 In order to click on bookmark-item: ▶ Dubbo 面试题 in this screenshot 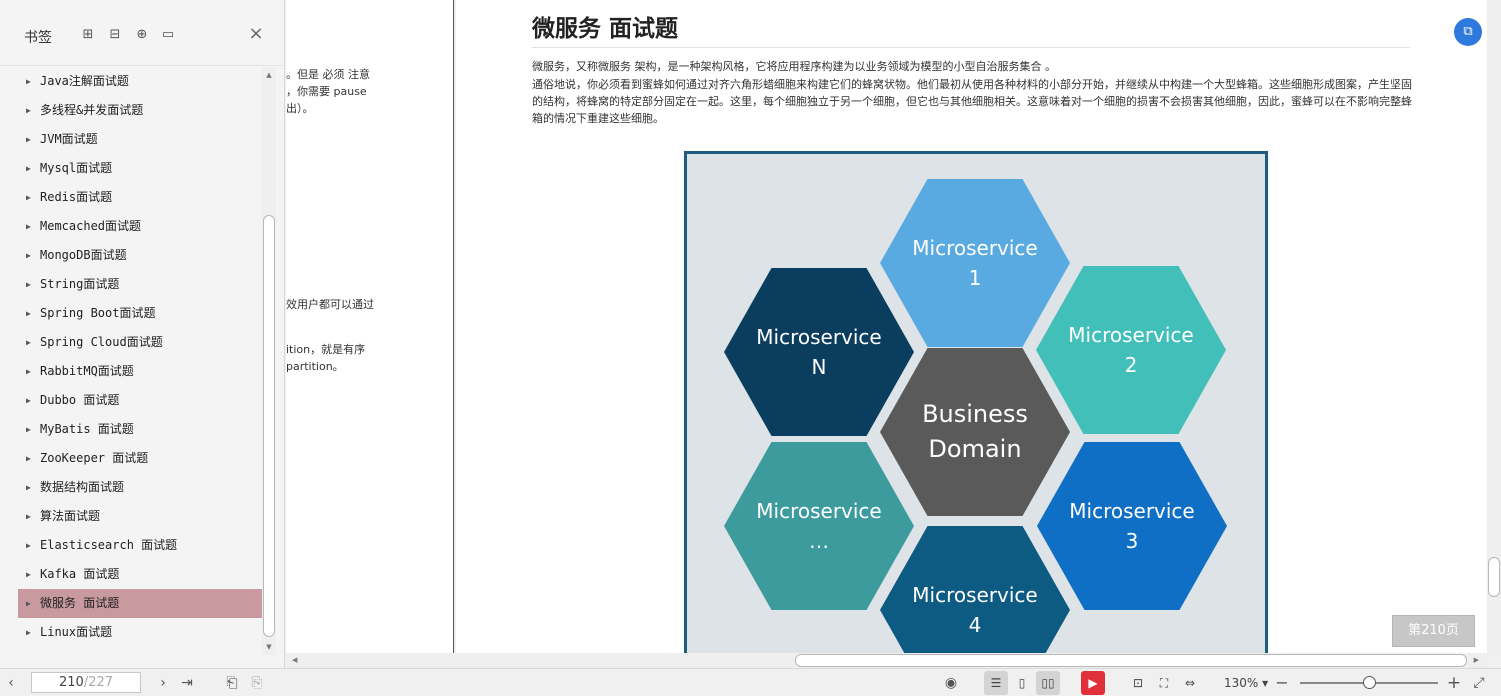, I will do `click(140, 400)`.